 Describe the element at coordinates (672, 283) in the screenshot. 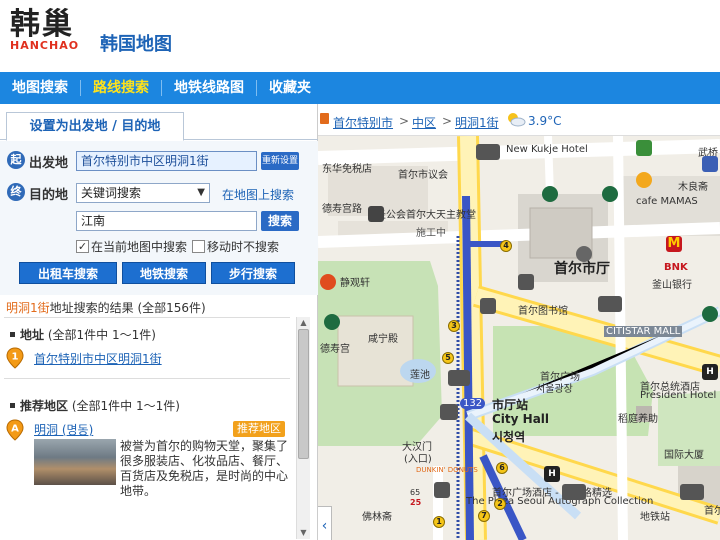

I see `map-label-bnk: 釜山银行` at that location.